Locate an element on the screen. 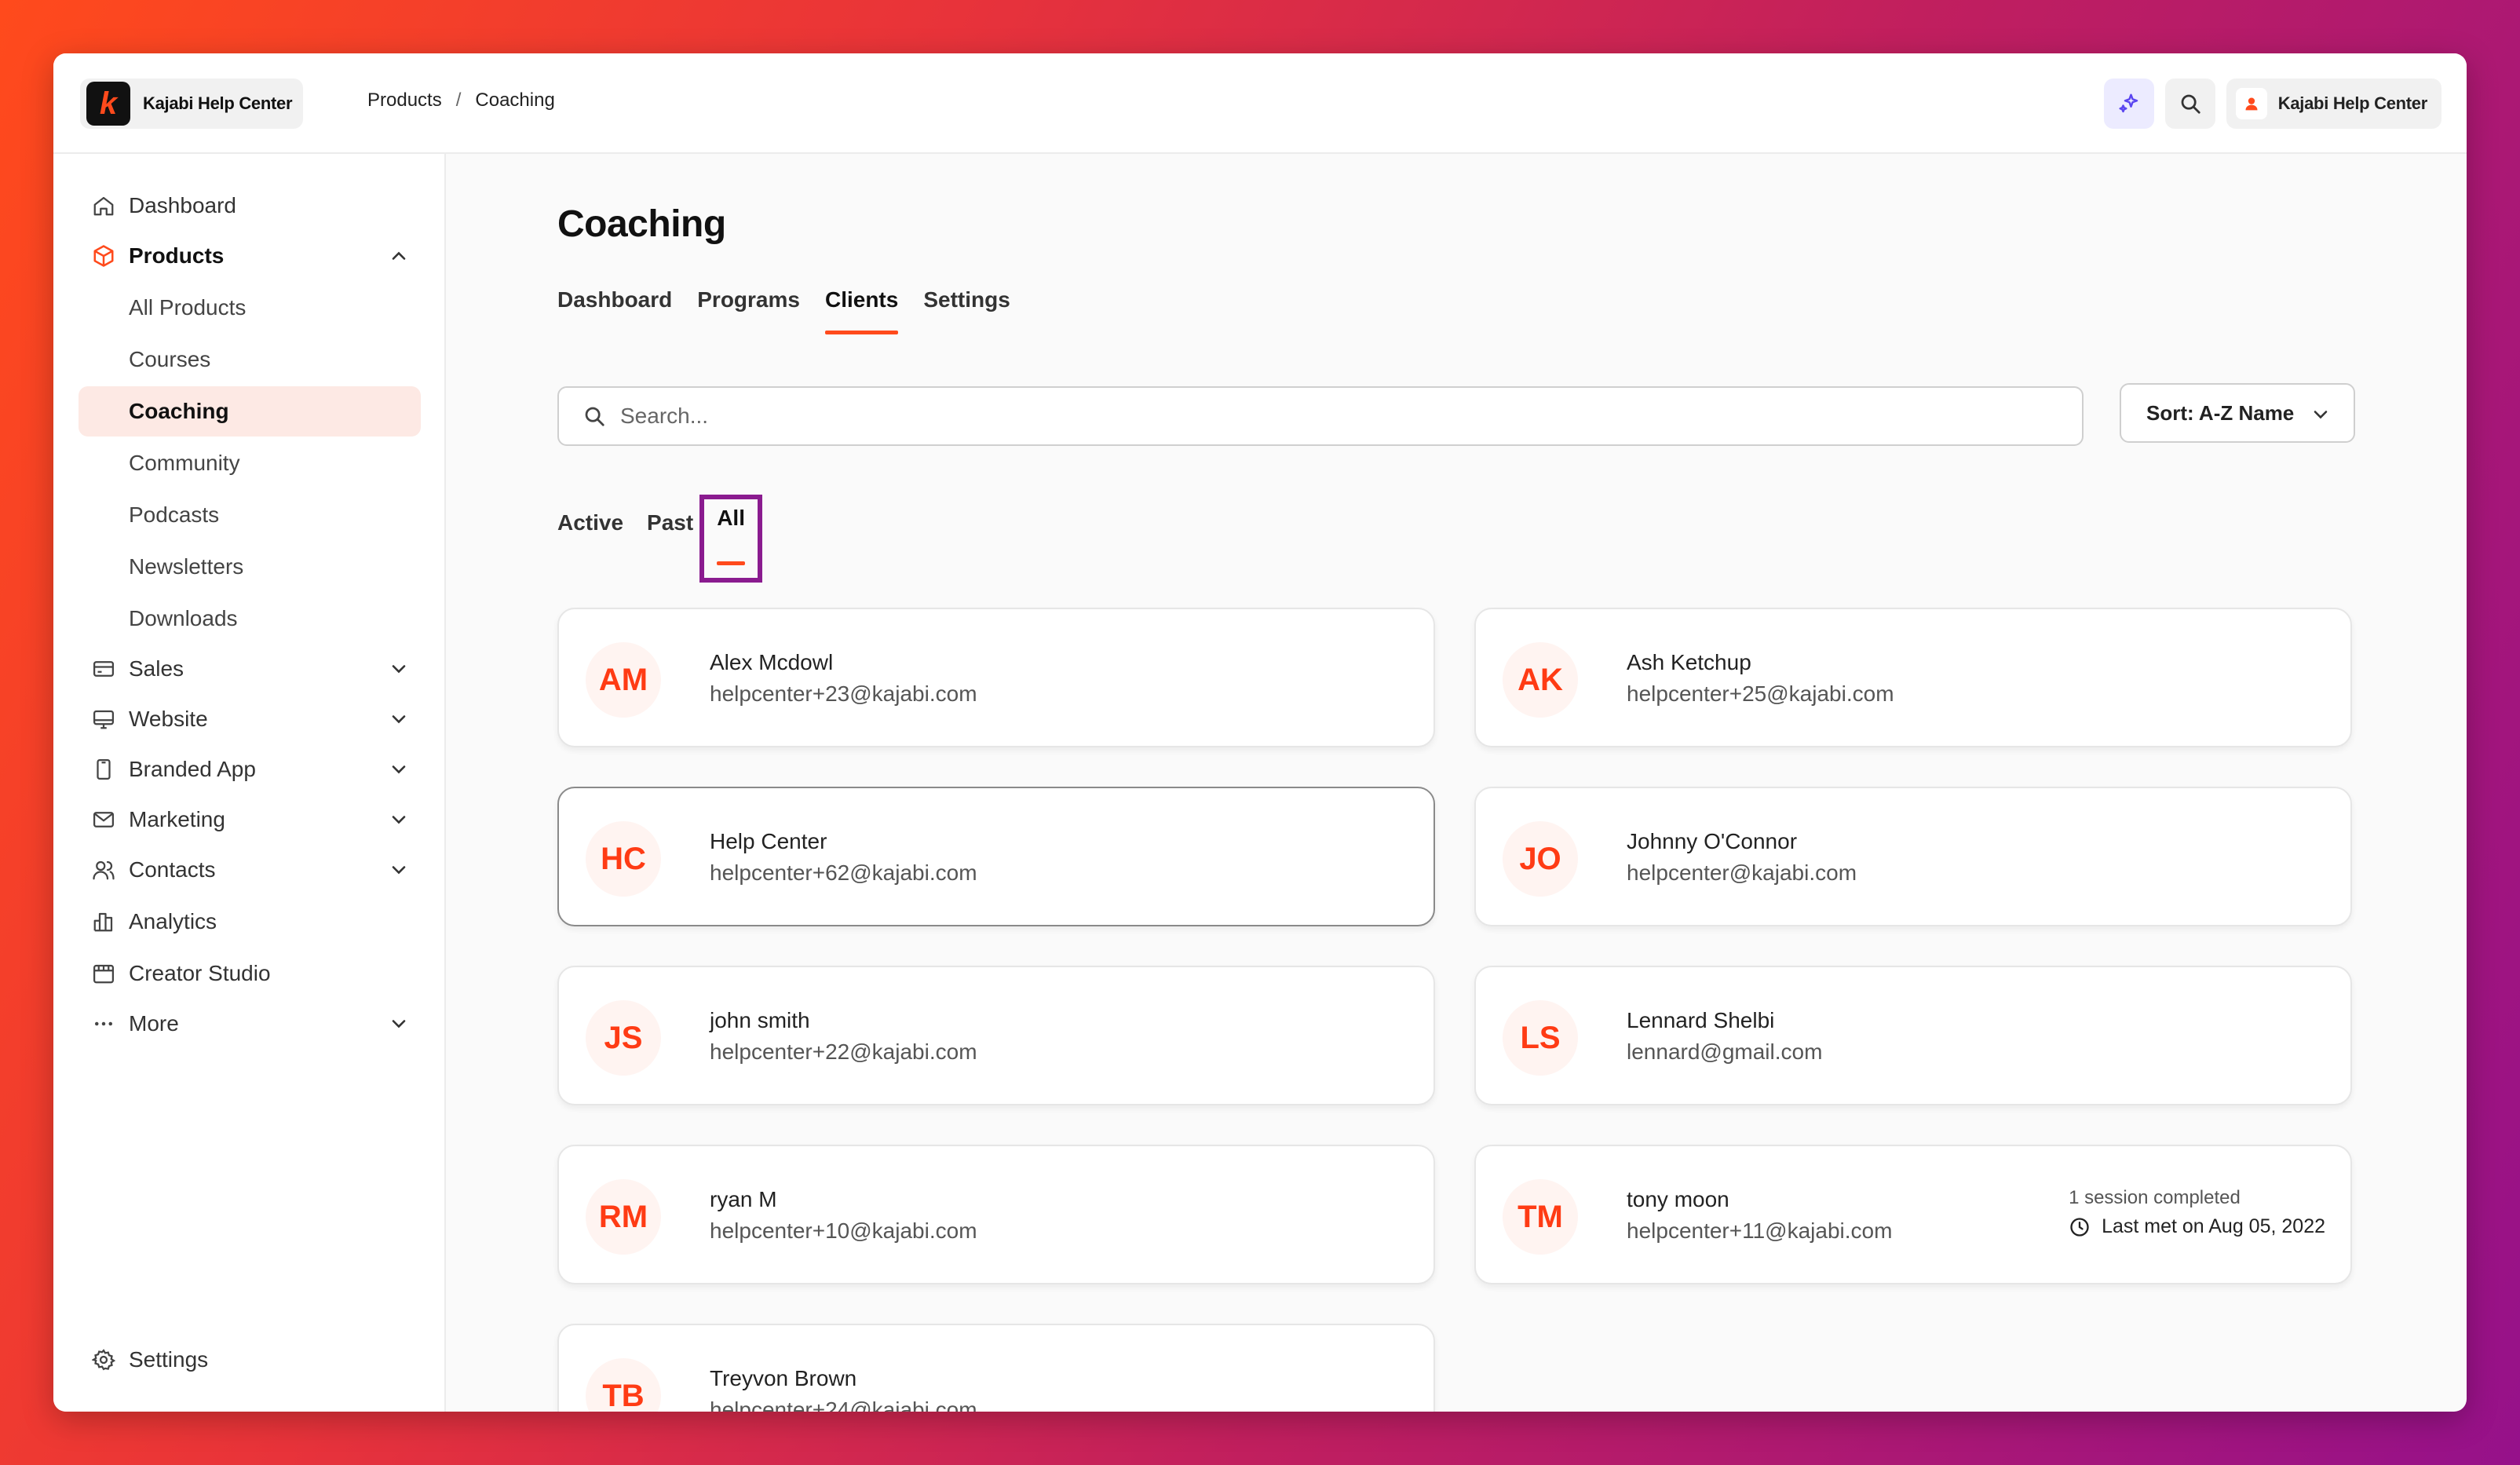 The width and height of the screenshot is (2520, 1465). top-actions: Kajabi Help Center is located at coordinates (2272, 104).